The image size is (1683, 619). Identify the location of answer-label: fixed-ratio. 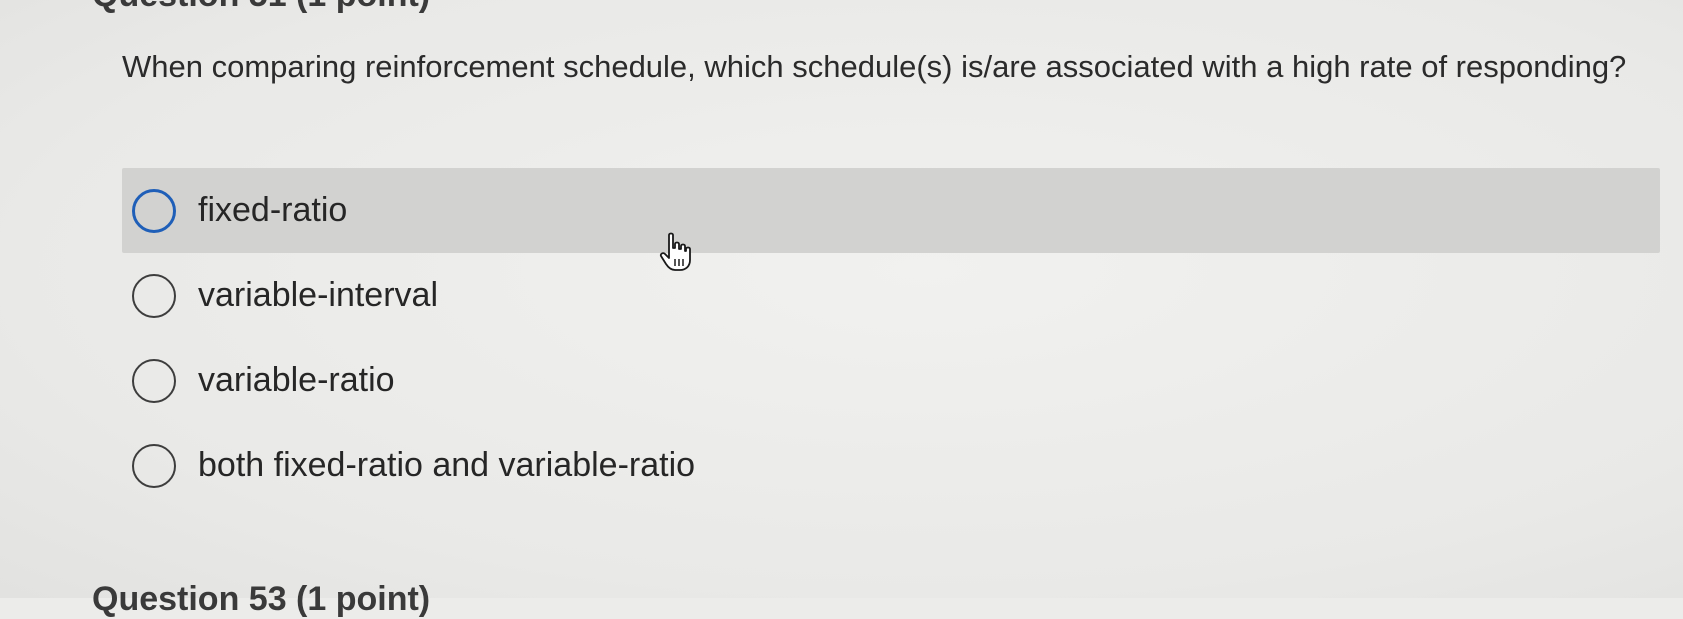
(272, 210).